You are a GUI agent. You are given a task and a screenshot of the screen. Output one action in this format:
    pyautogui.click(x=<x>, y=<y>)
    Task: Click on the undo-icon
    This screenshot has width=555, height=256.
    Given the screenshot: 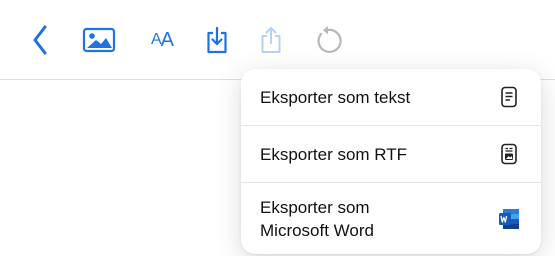 What is the action you would take?
    pyautogui.click(x=328, y=40)
    